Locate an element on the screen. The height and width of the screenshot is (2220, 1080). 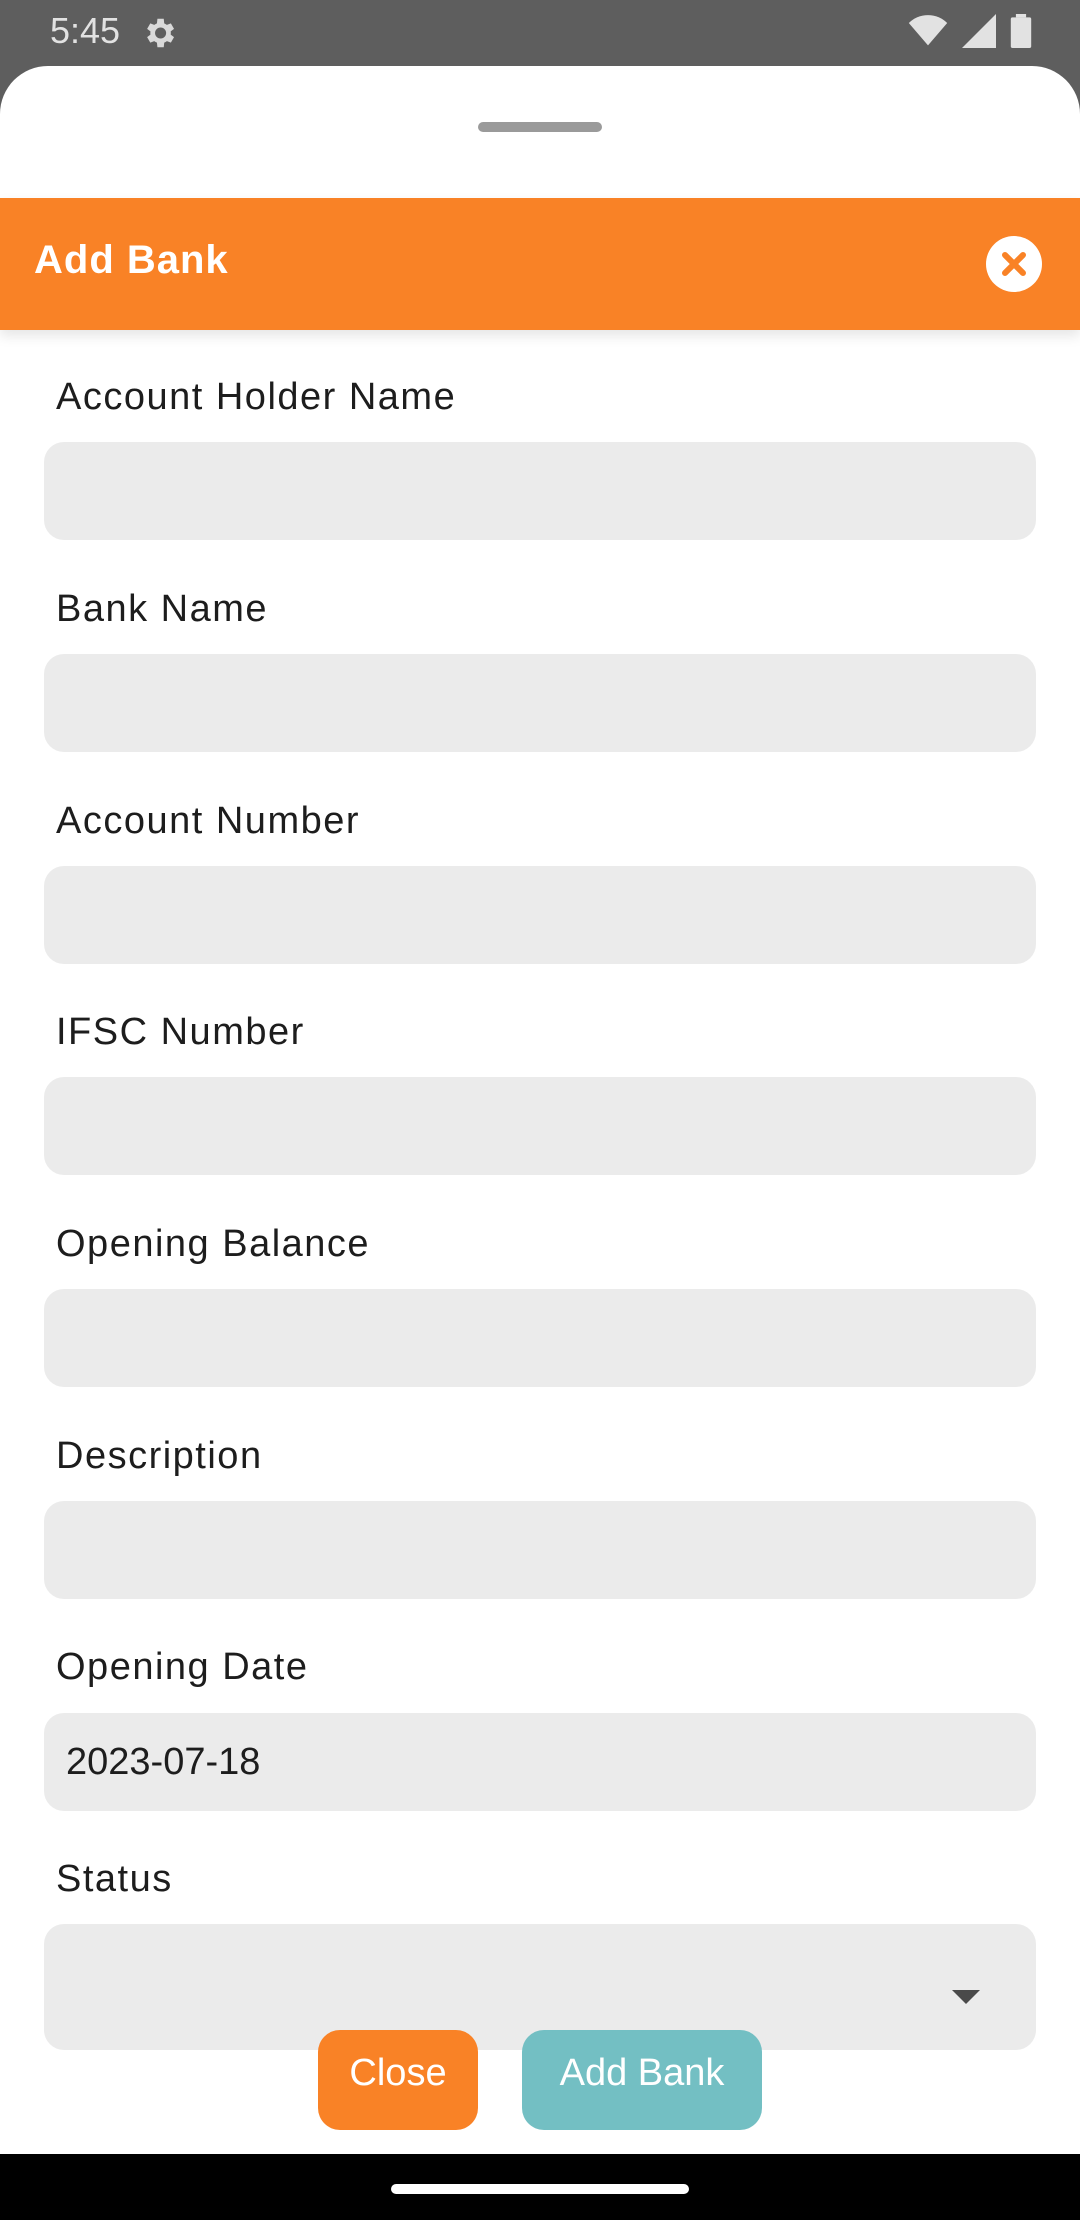
gear-icon is located at coordinates (161, 33).